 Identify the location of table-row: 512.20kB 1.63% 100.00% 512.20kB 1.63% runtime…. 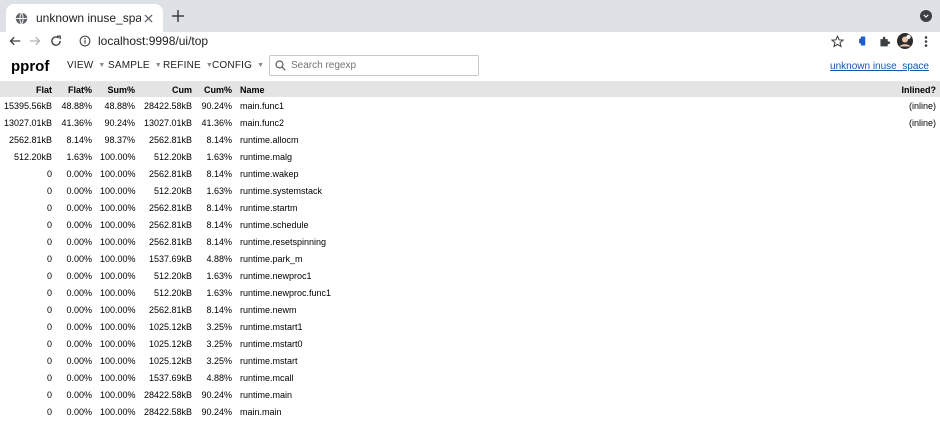
(470, 156).